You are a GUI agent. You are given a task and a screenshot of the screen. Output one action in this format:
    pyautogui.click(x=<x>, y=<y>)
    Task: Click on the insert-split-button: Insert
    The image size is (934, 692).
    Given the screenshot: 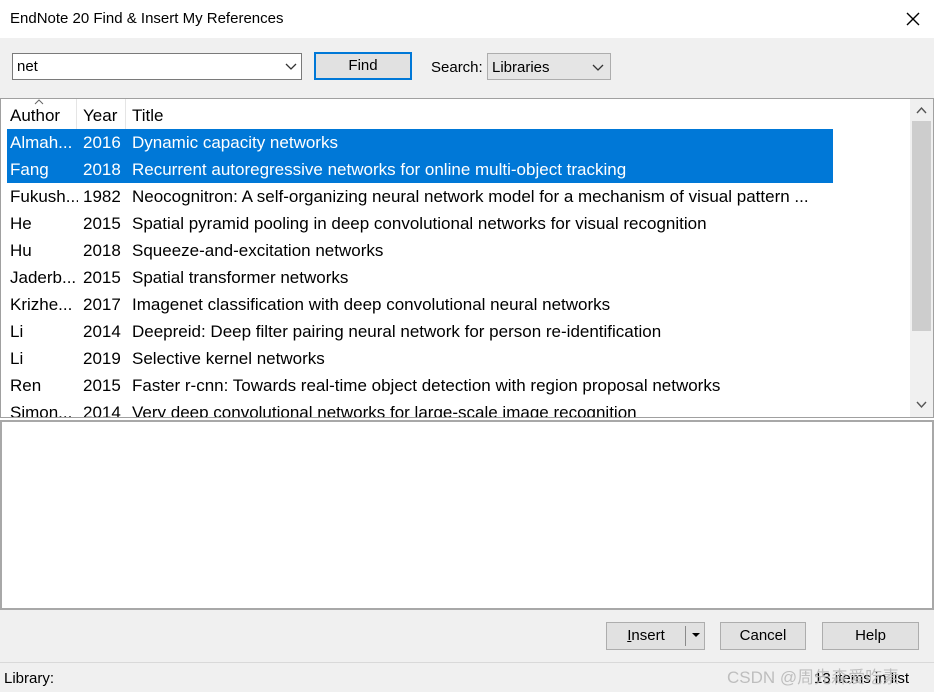 What is the action you would take?
    pyautogui.click(x=655, y=636)
    